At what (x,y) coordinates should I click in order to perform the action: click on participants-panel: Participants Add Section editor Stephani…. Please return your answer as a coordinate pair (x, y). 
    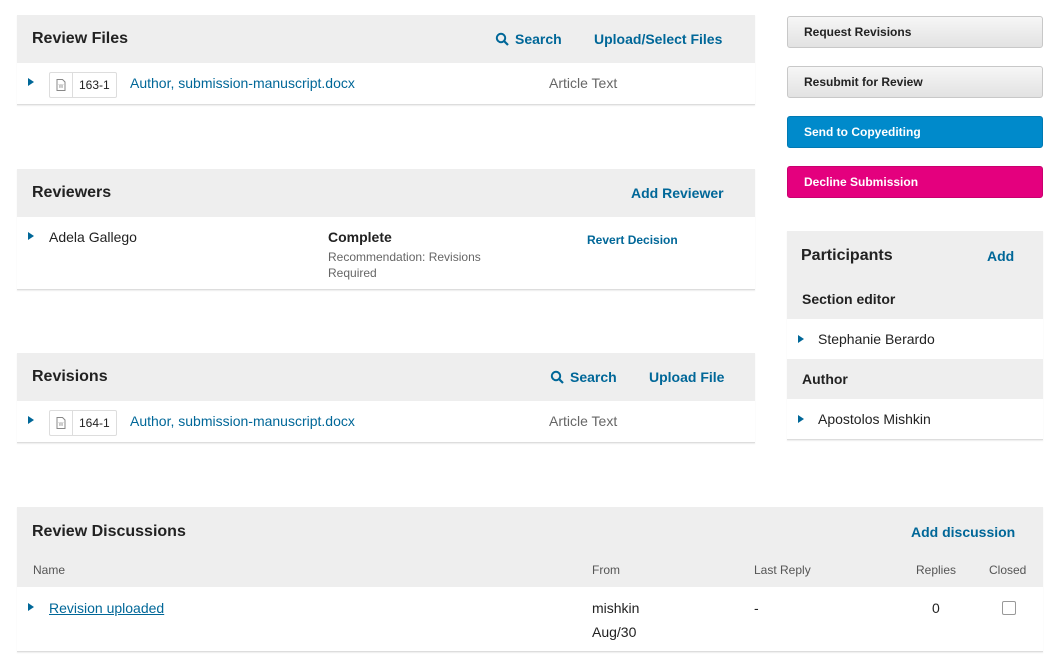
    Looking at the image, I should click on (915, 335).